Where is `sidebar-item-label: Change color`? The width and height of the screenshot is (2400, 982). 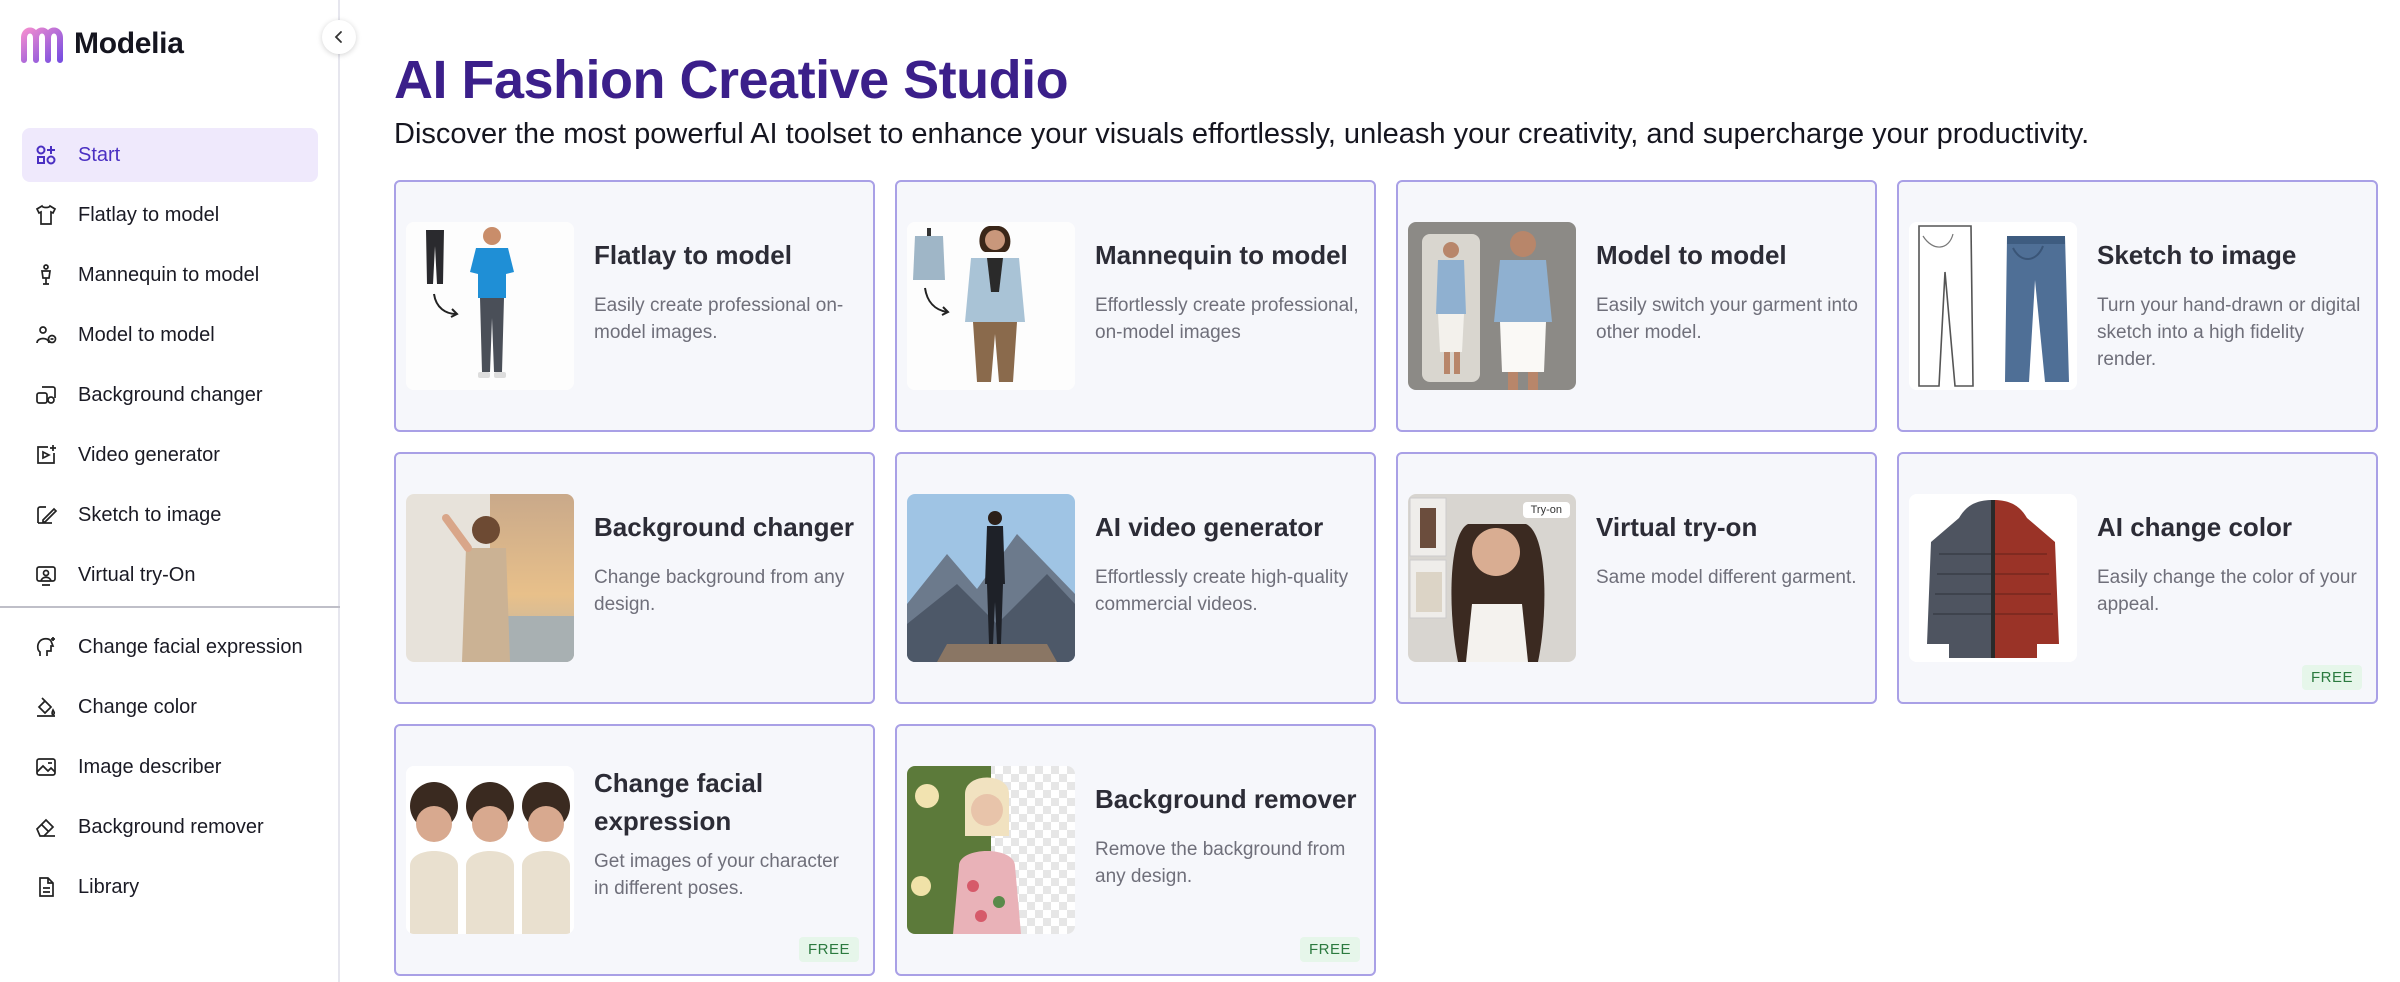 sidebar-item-label: Change color is located at coordinates (137, 706).